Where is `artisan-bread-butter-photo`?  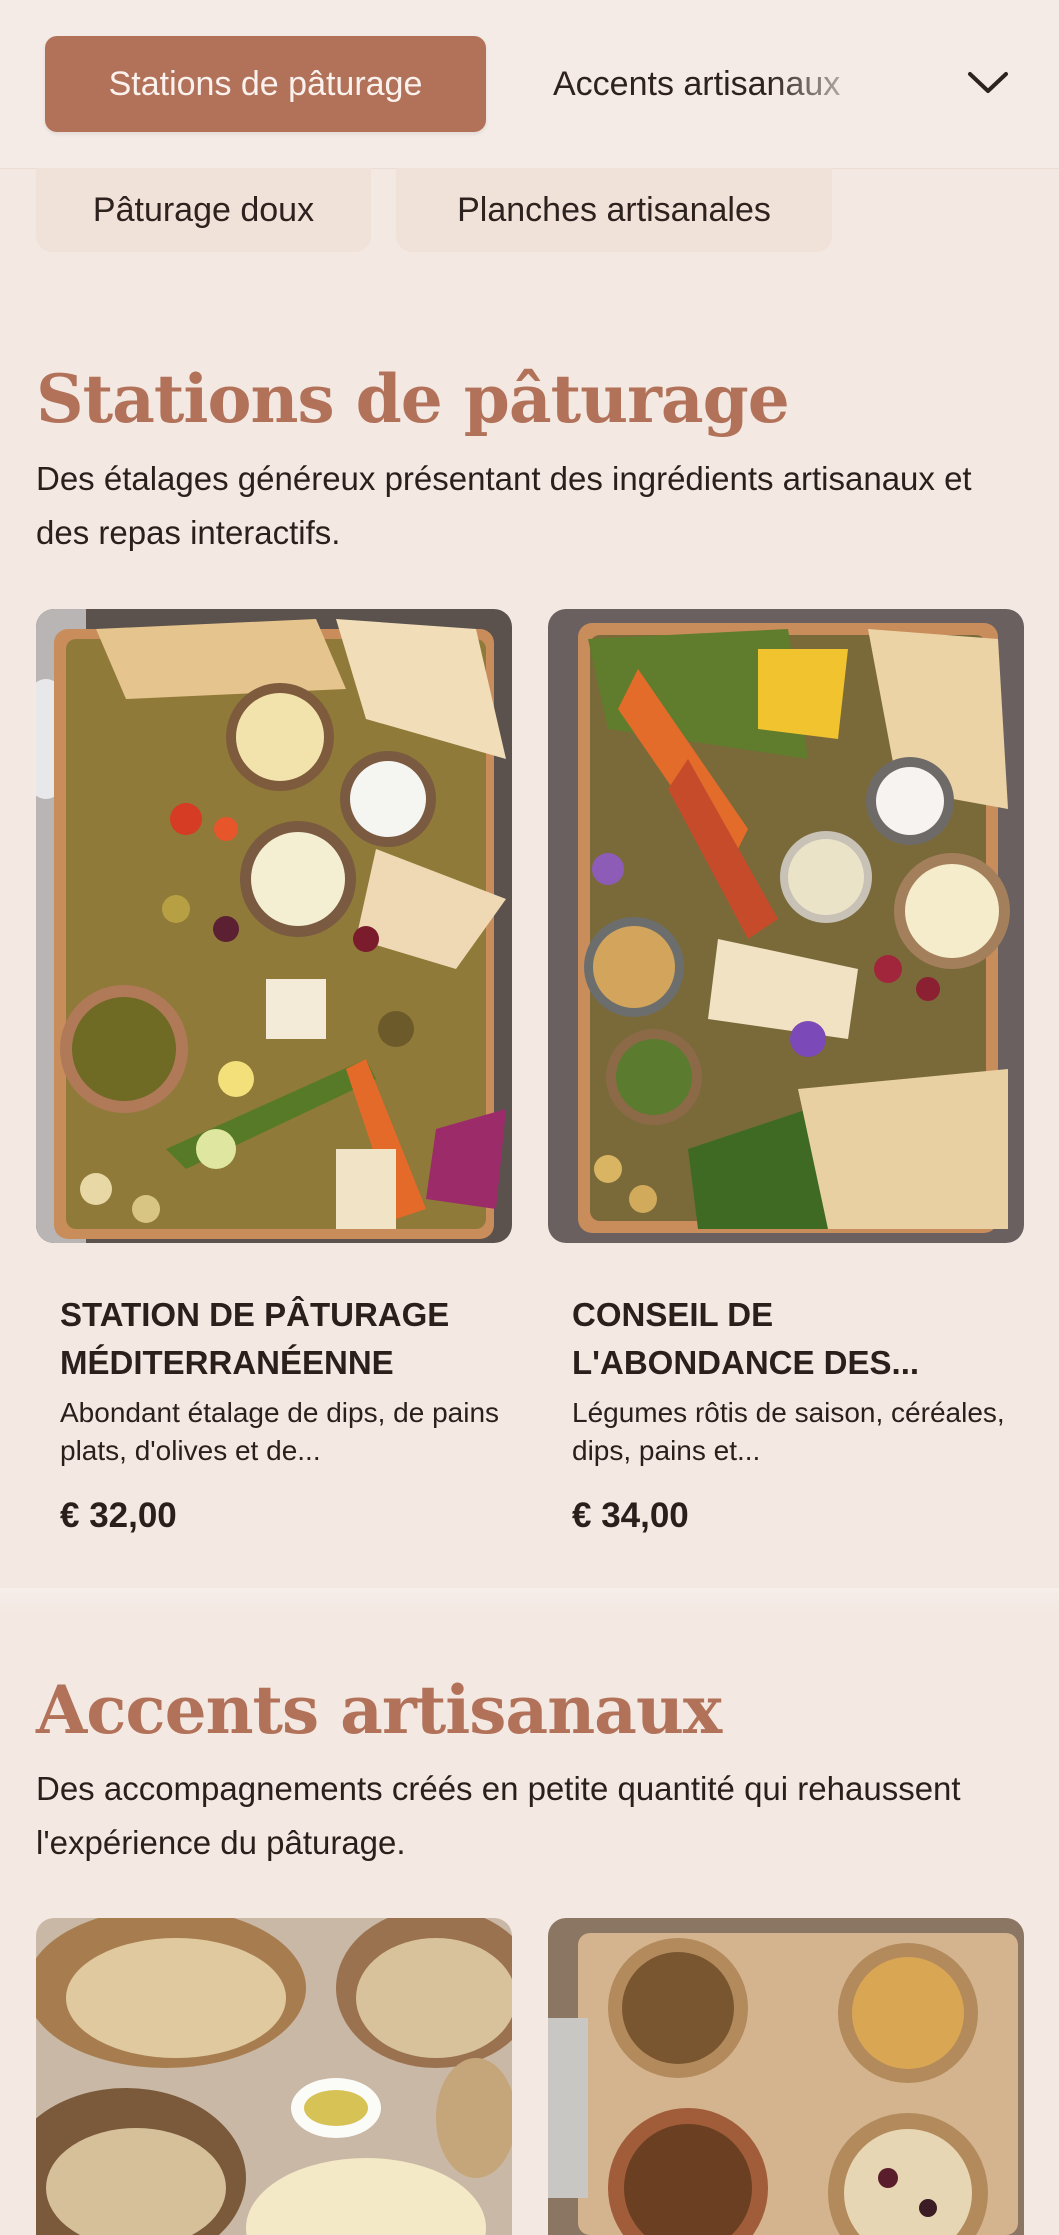
artisan-bread-butter-photo is located at coordinates (274, 2076).